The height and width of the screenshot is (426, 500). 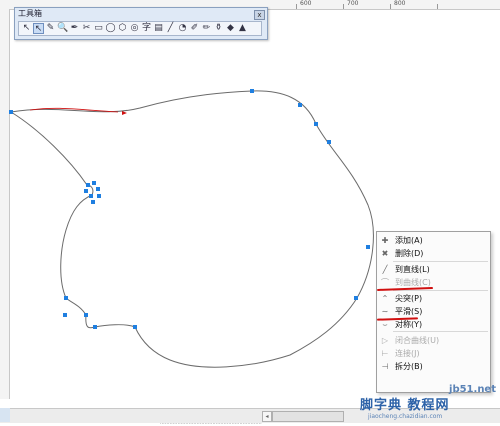 I want to click on direction-arrow, so click(x=124, y=113).